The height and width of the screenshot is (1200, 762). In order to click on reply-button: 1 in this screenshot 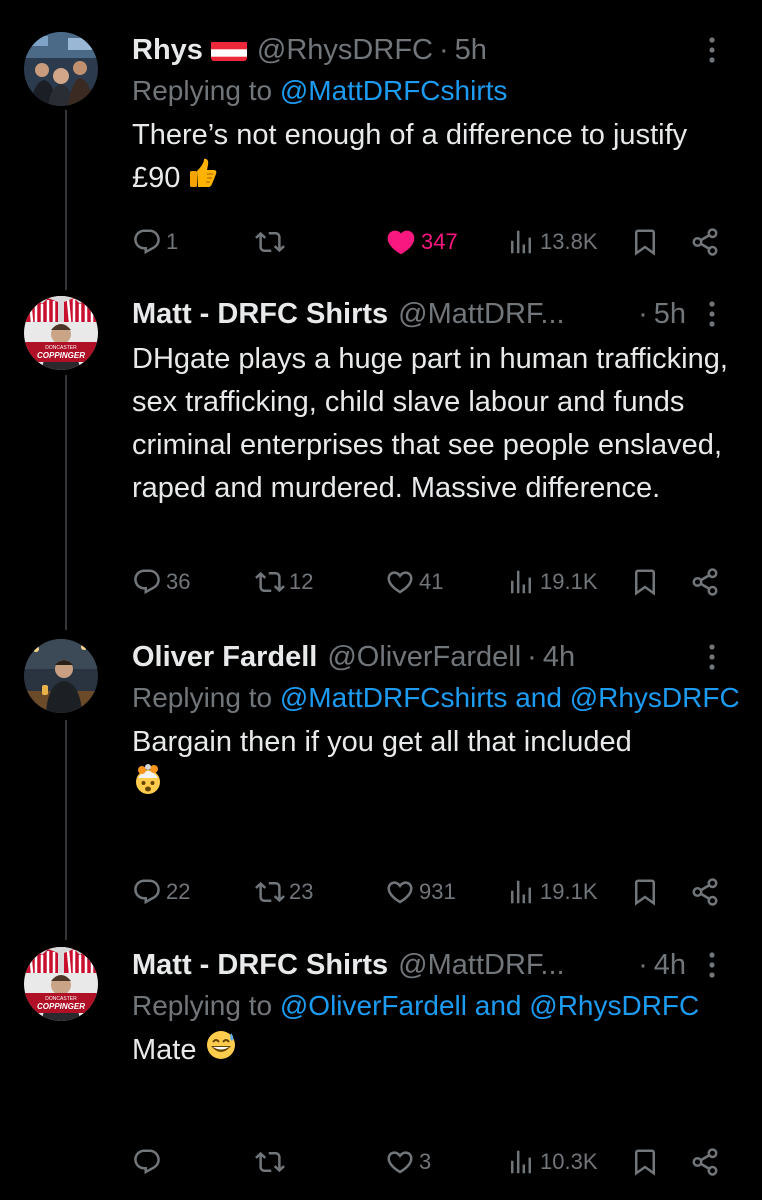, I will do `click(155, 242)`.